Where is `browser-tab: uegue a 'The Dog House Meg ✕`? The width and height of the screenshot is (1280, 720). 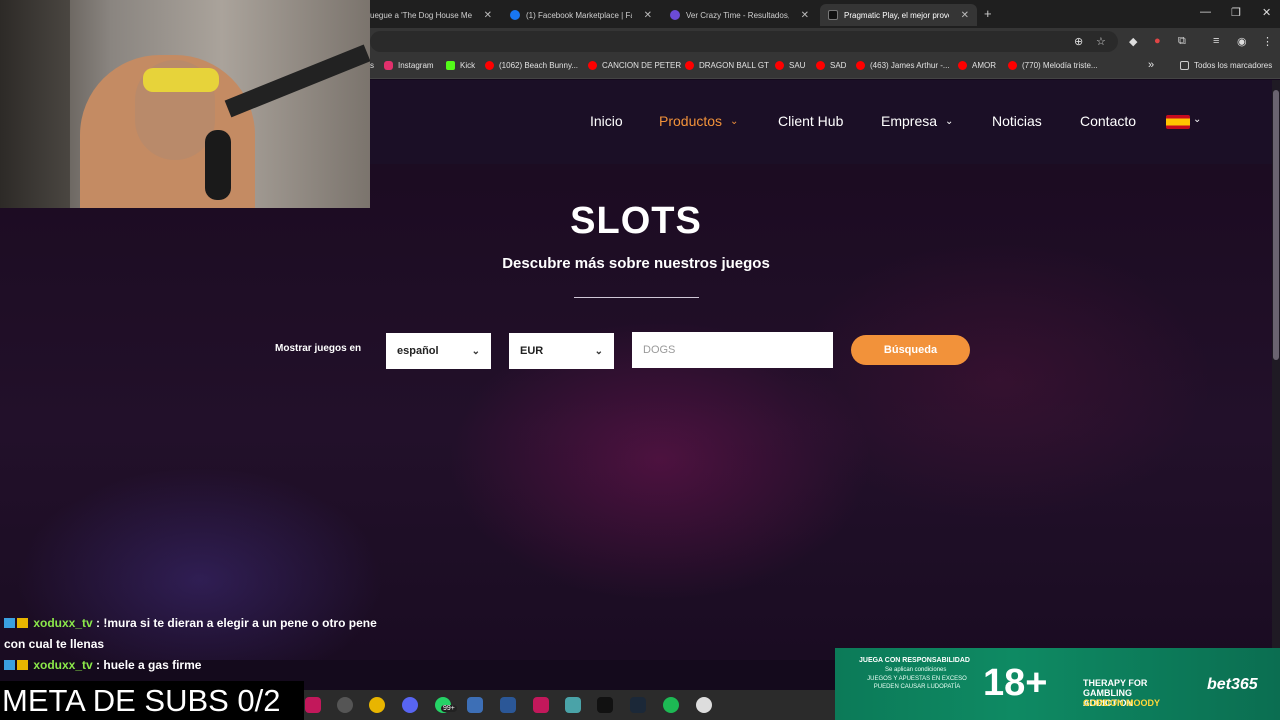 browser-tab: uegue a 'The Dog House Meg ✕ is located at coordinates (431, 15).